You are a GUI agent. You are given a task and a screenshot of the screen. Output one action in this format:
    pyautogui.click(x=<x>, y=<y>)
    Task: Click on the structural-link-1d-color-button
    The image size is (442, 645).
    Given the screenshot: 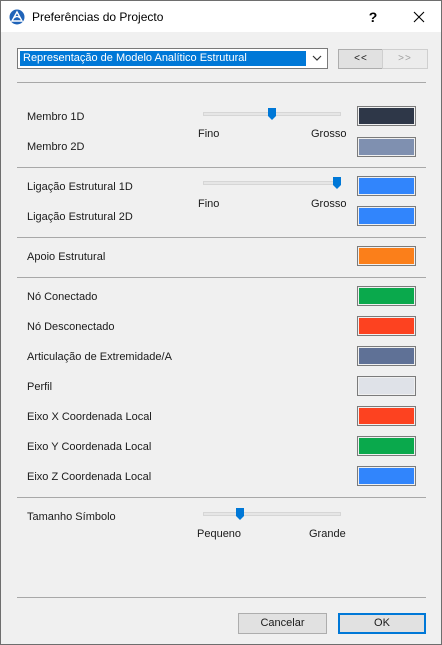 What is the action you would take?
    pyautogui.click(x=386, y=186)
    